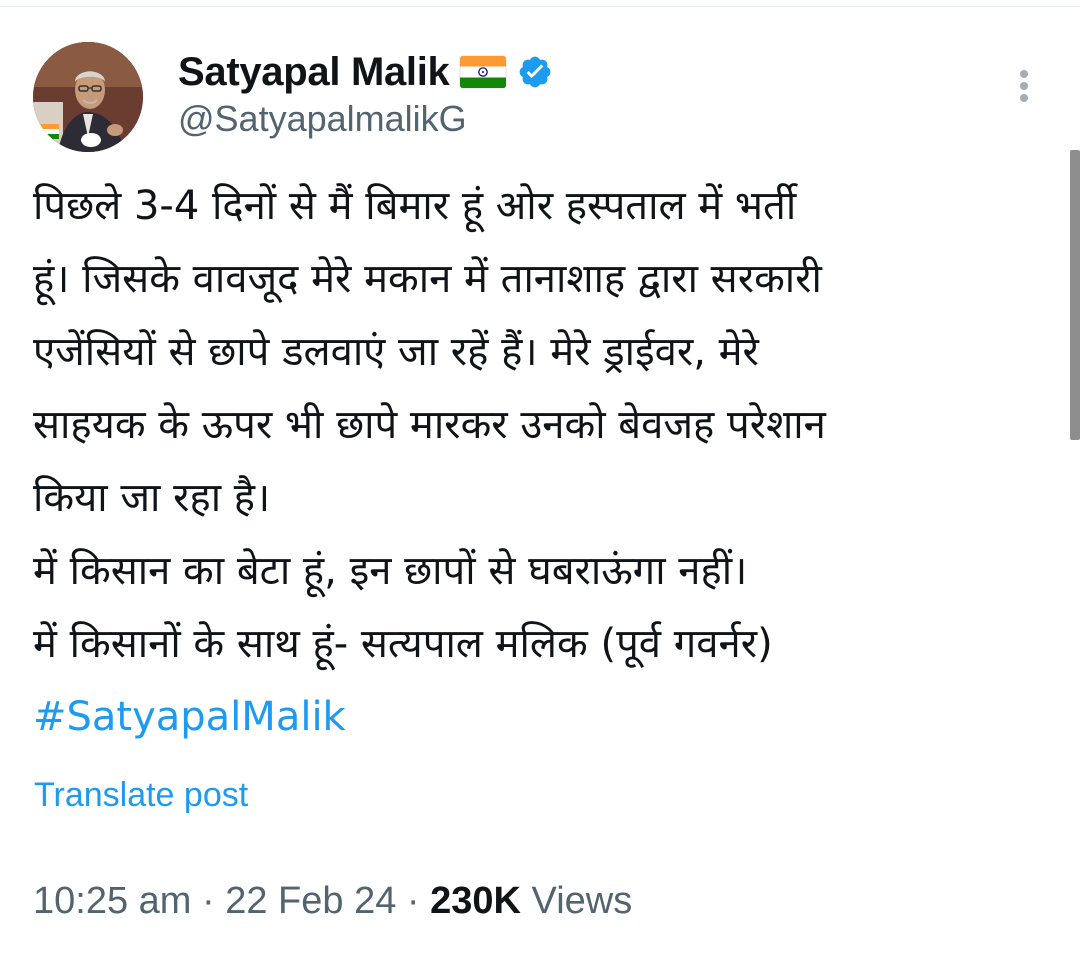 The width and height of the screenshot is (1080, 958). What do you see at coordinates (538, 717) in the screenshot?
I see `hashtag-line: #SatyapalMalik` at bounding box center [538, 717].